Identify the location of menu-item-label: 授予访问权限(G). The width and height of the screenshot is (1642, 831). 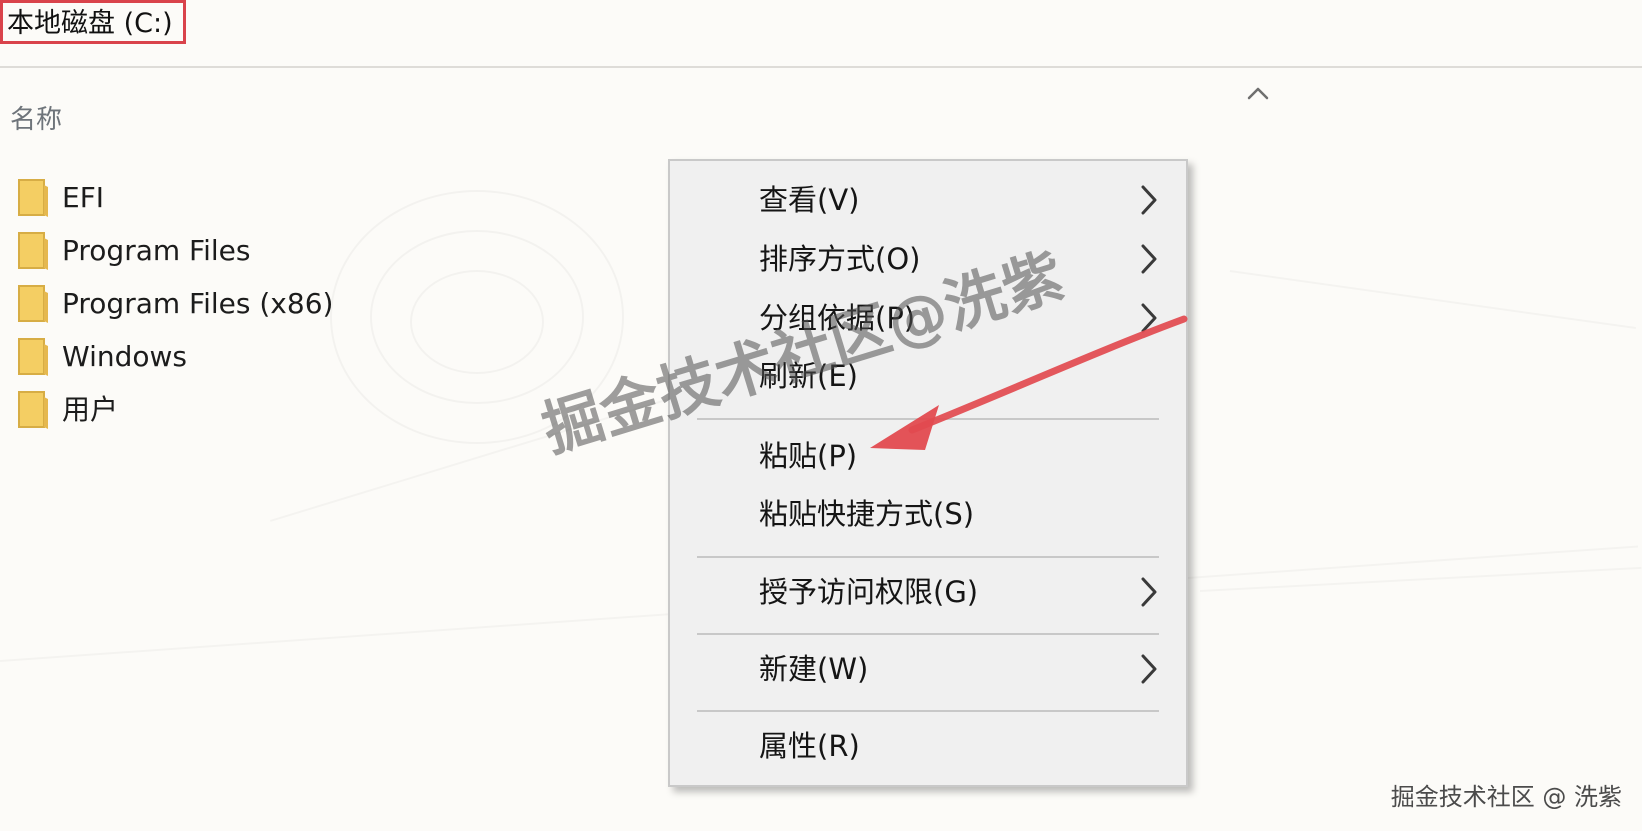
(869, 592).